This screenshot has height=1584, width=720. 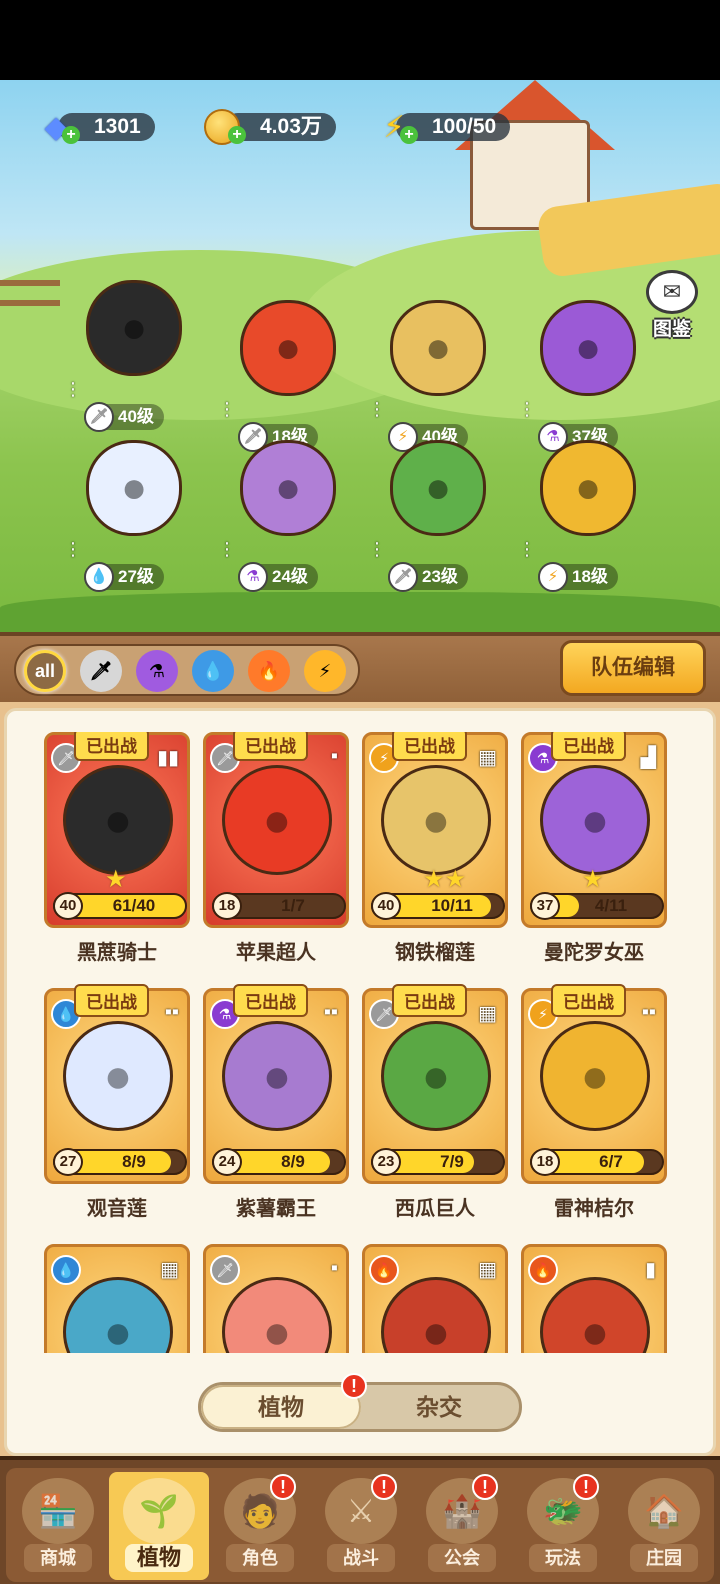 I want to click on add-gems-icon: +, so click(x=71, y=135).